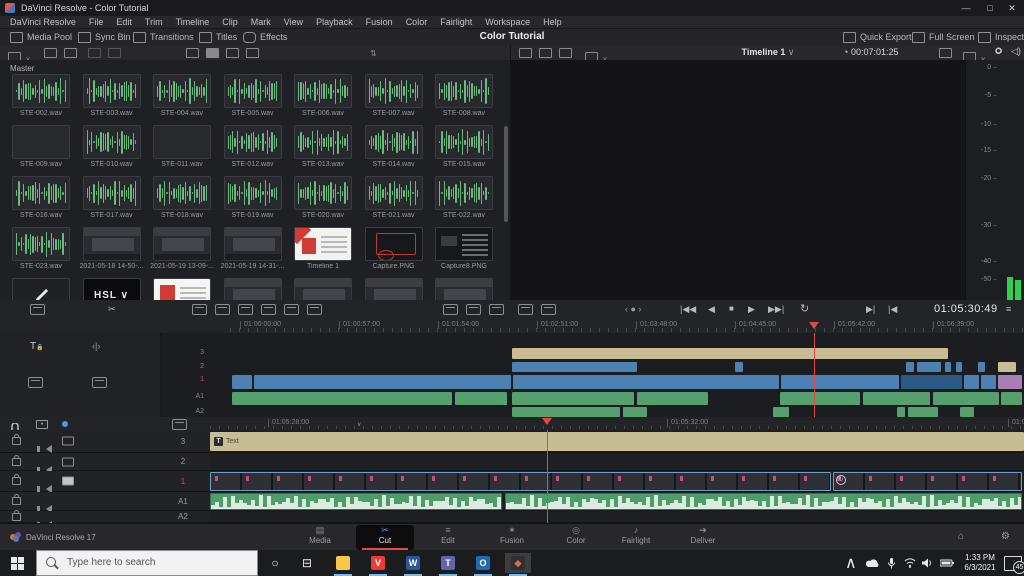  What do you see at coordinates (393, 197) in the screenshot?
I see `media-clip: STE-021.wav` at bounding box center [393, 197].